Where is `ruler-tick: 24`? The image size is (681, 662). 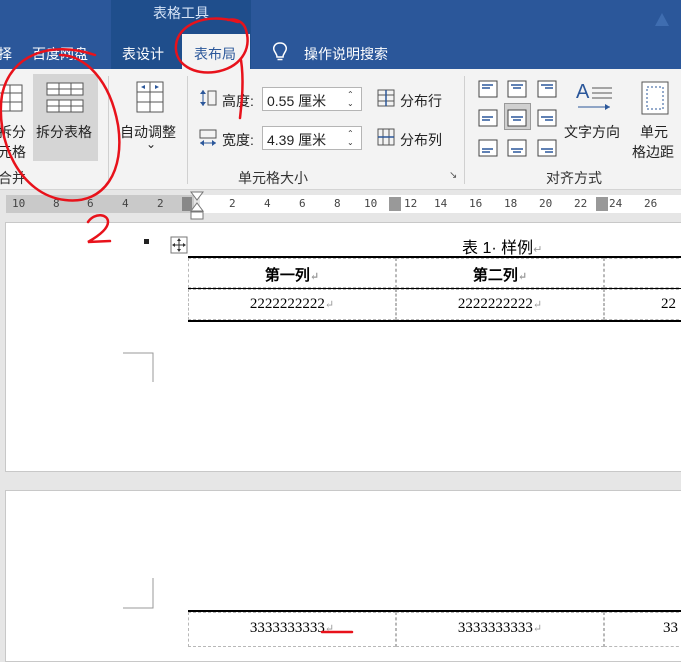 ruler-tick: 24 is located at coordinates (616, 203).